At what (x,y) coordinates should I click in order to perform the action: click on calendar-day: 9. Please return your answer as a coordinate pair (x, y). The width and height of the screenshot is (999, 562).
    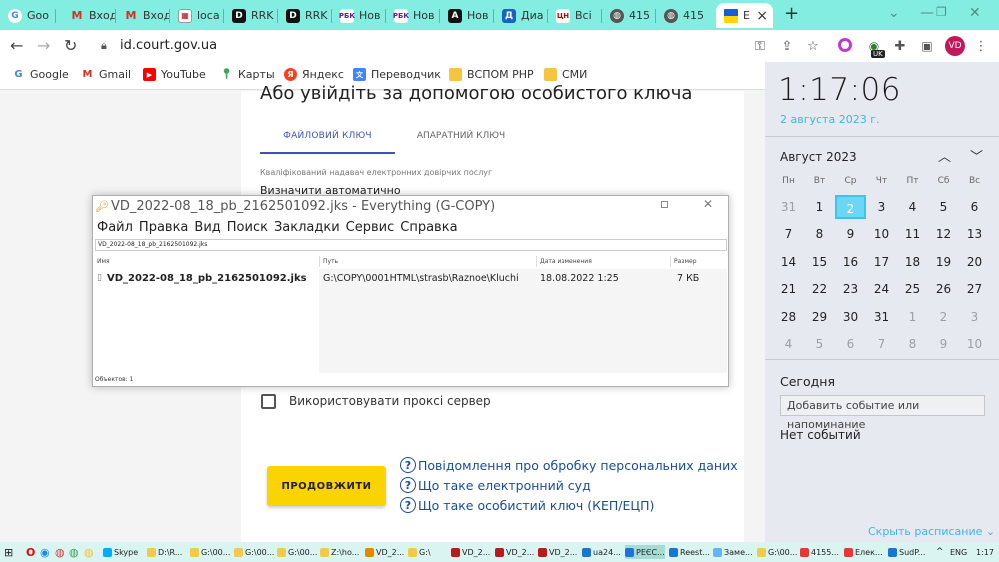
    Looking at the image, I should click on (850, 234).